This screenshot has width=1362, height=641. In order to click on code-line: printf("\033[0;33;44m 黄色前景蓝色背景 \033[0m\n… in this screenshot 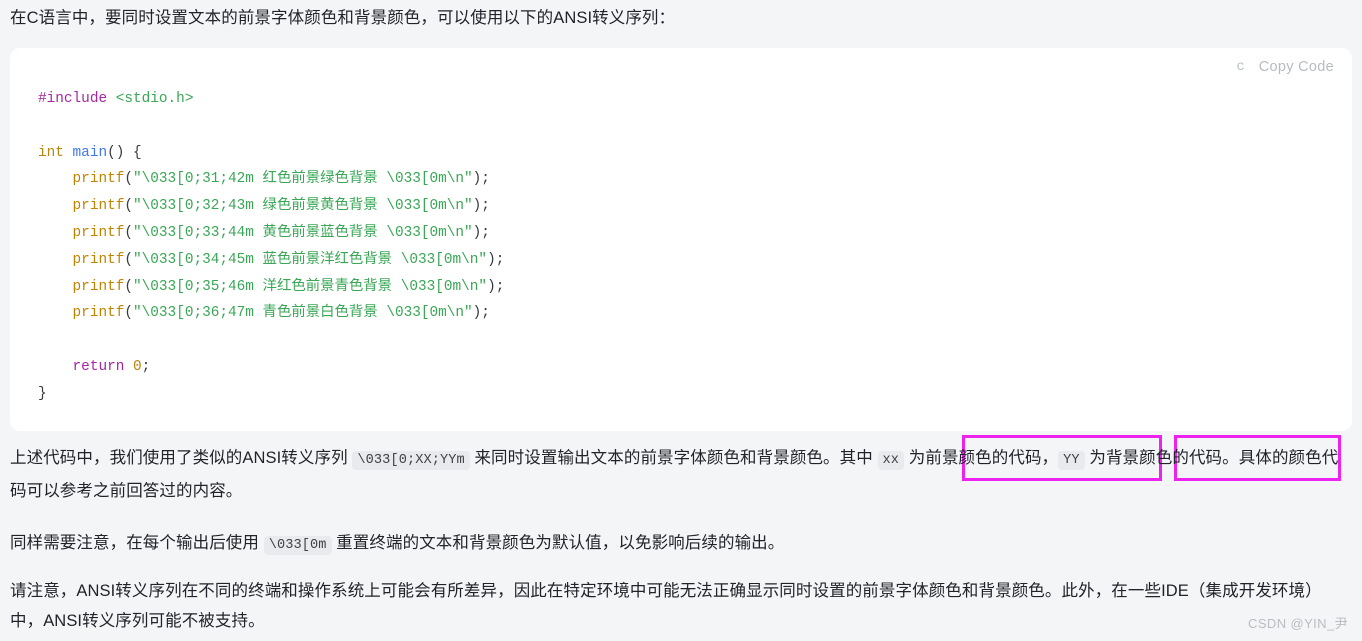, I will do `click(681, 233)`.